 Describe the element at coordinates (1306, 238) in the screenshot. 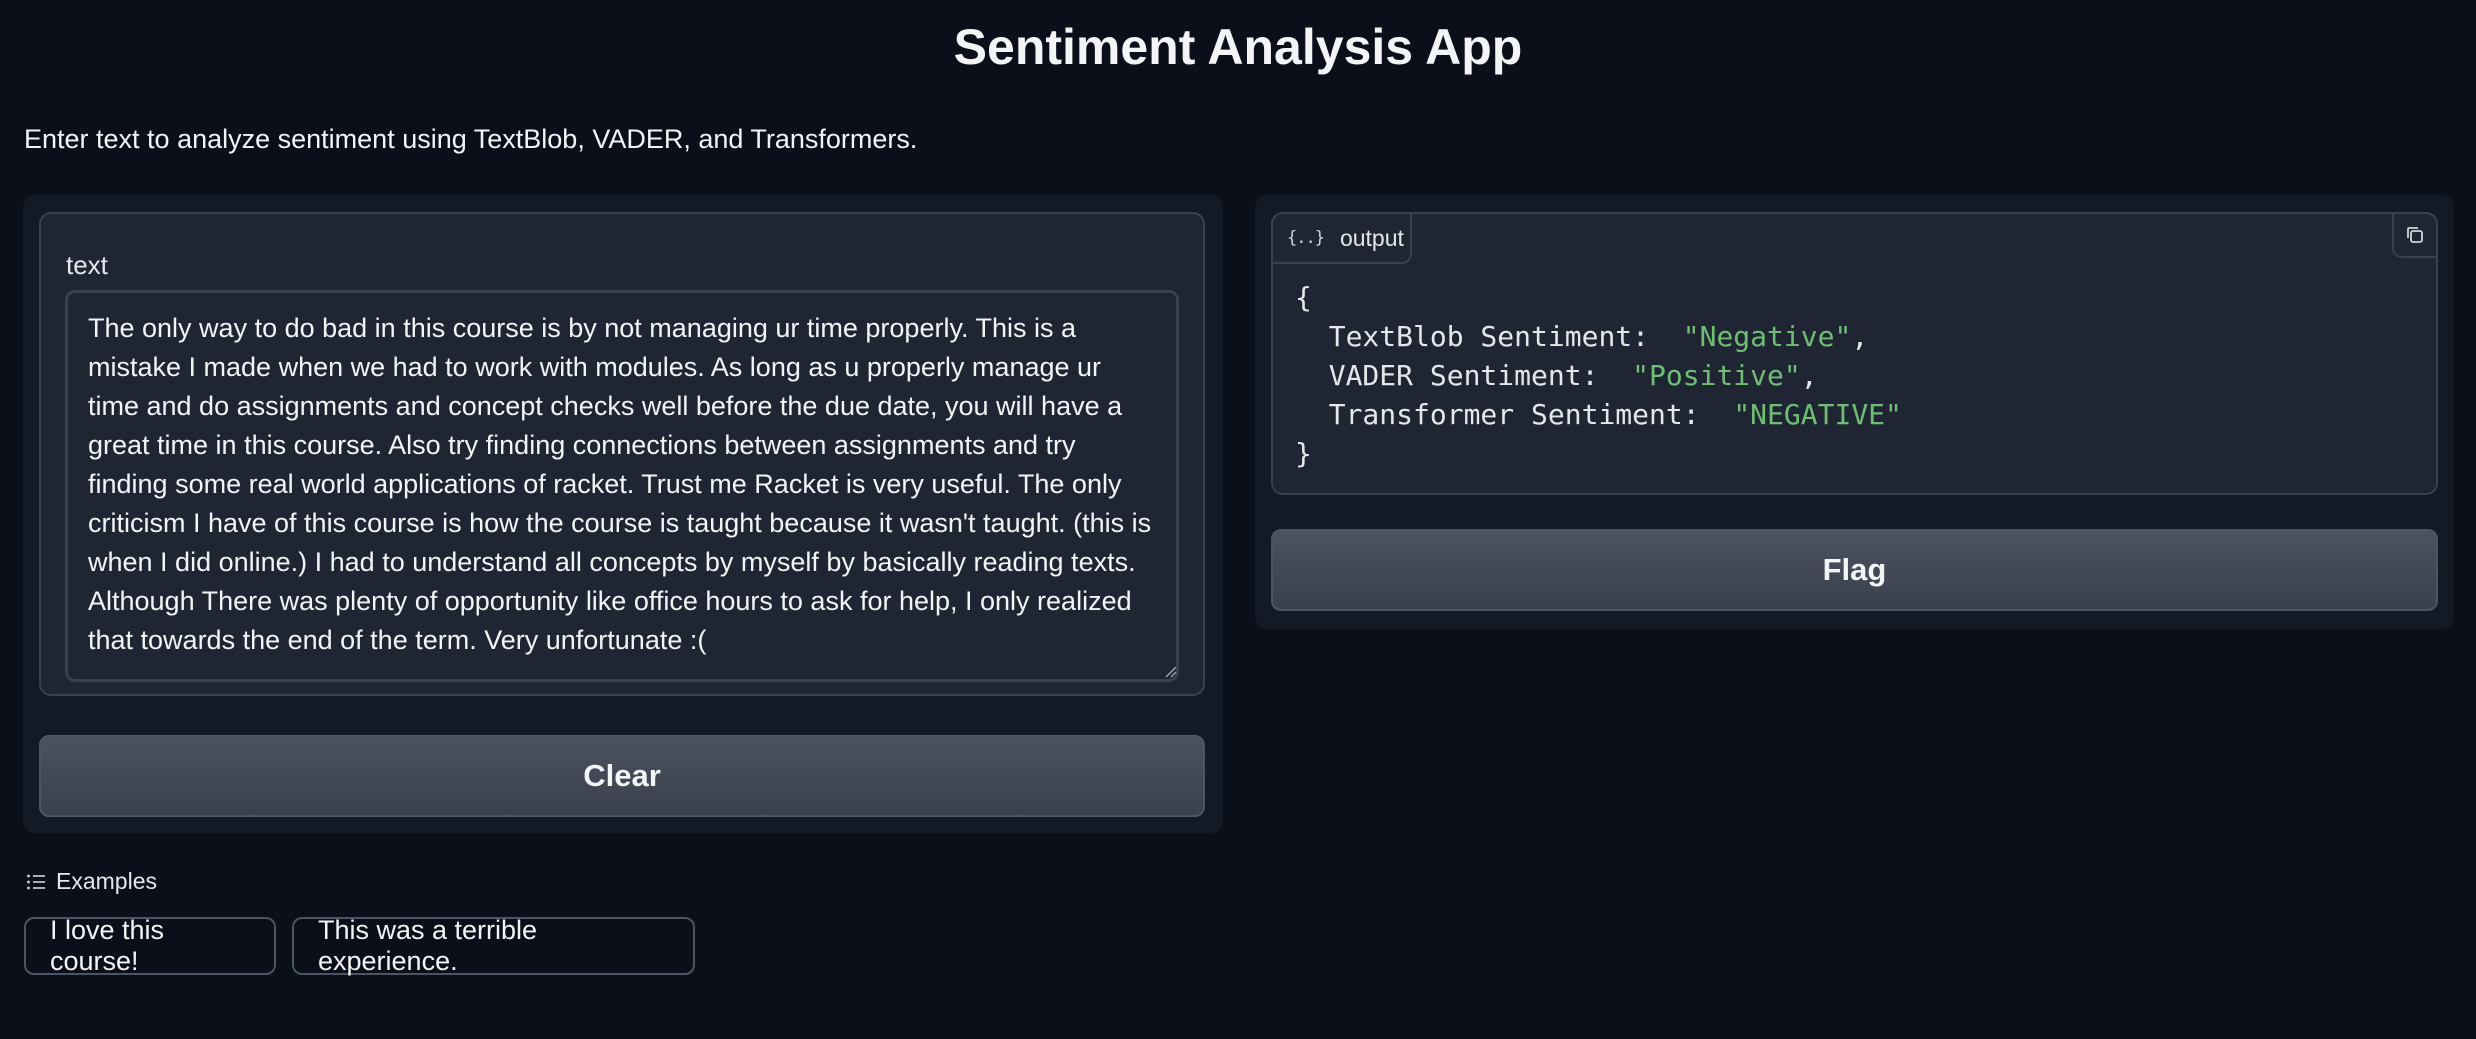

I see `braces-icon: {..}` at that location.